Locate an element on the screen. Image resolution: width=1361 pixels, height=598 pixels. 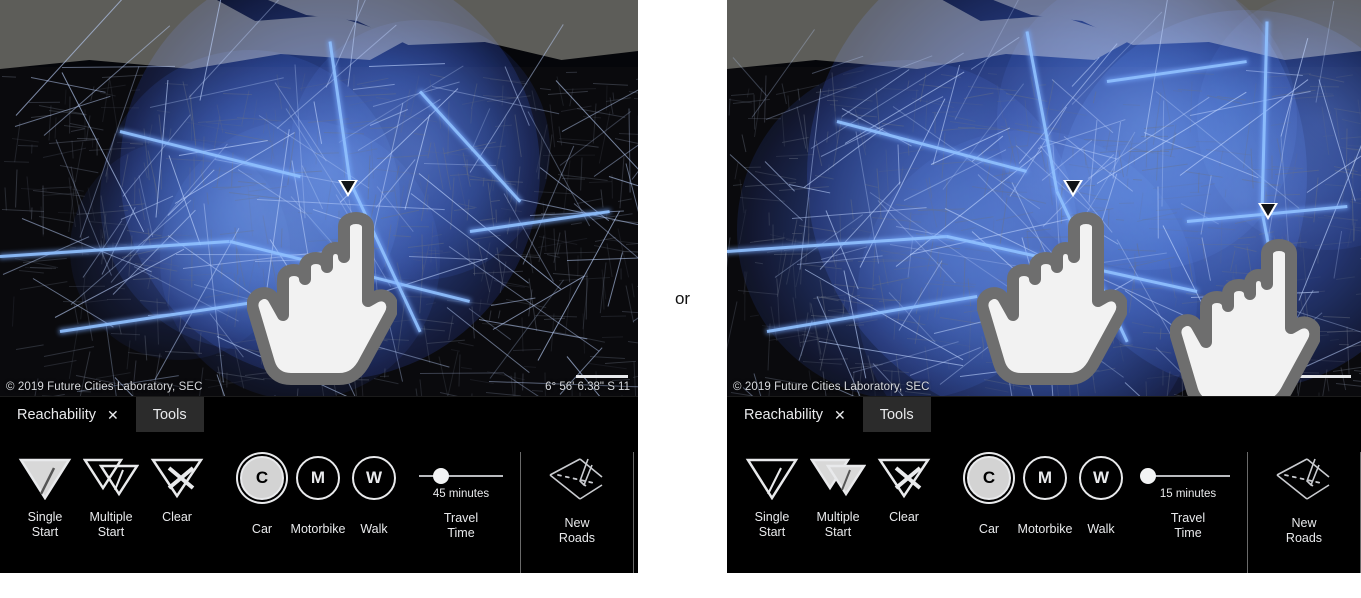
triangle-filled-icon is located at coordinates (45, 477).